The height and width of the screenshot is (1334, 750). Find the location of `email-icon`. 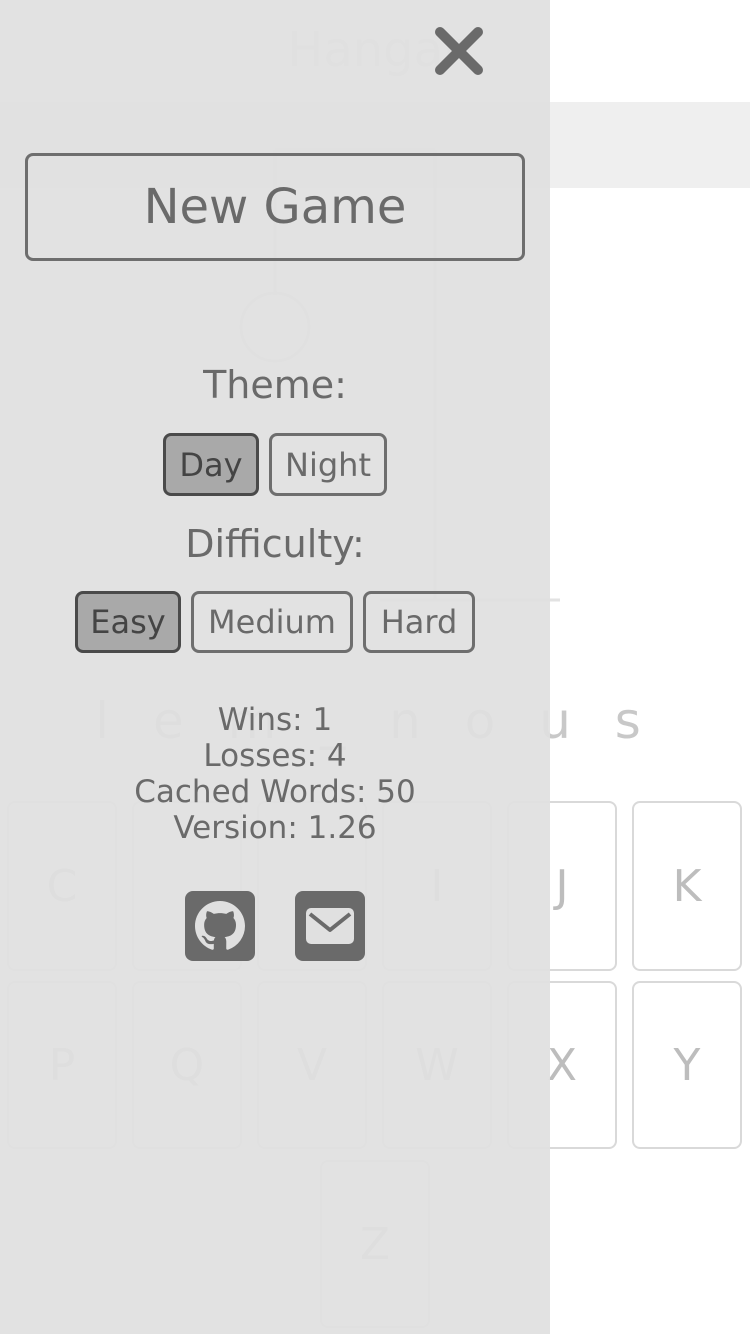

email-icon is located at coordinates (330, 926).